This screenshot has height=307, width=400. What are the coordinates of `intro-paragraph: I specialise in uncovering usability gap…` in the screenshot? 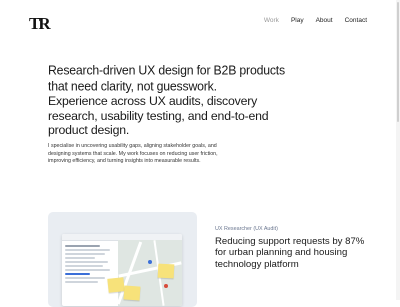 It's located at (133, 154).